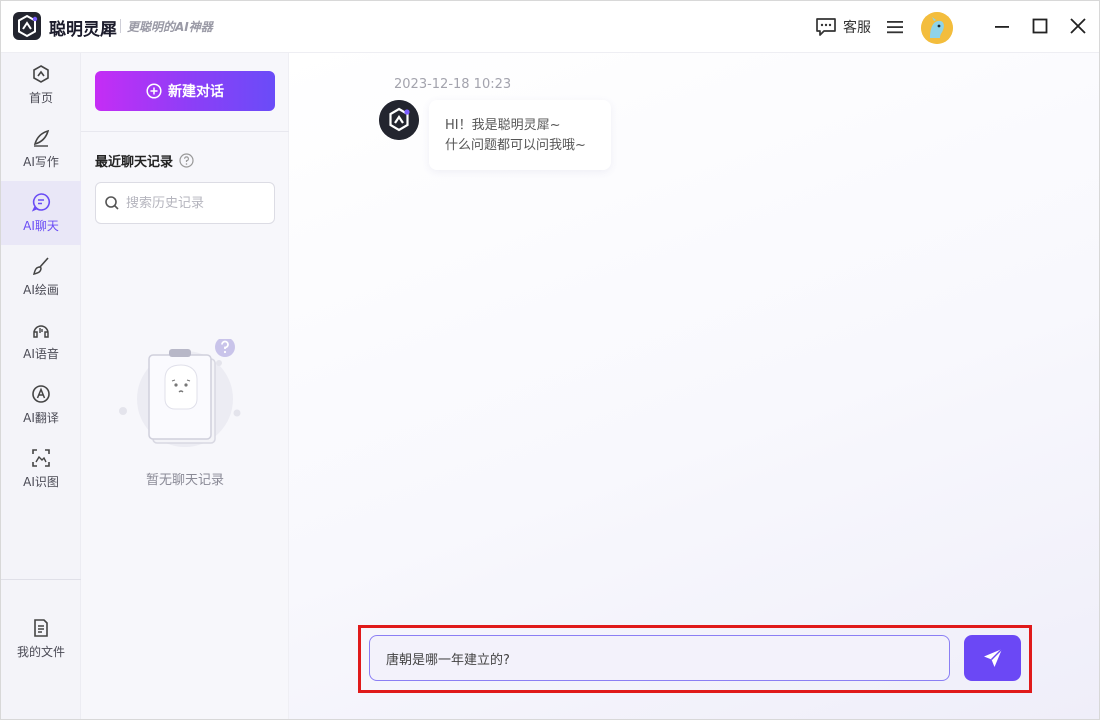  Describe the element at coordinates (550, 27) in the screenshot. I see `title-bar: 聪明灵犀 更聪明的AI神器 客服` at that location.